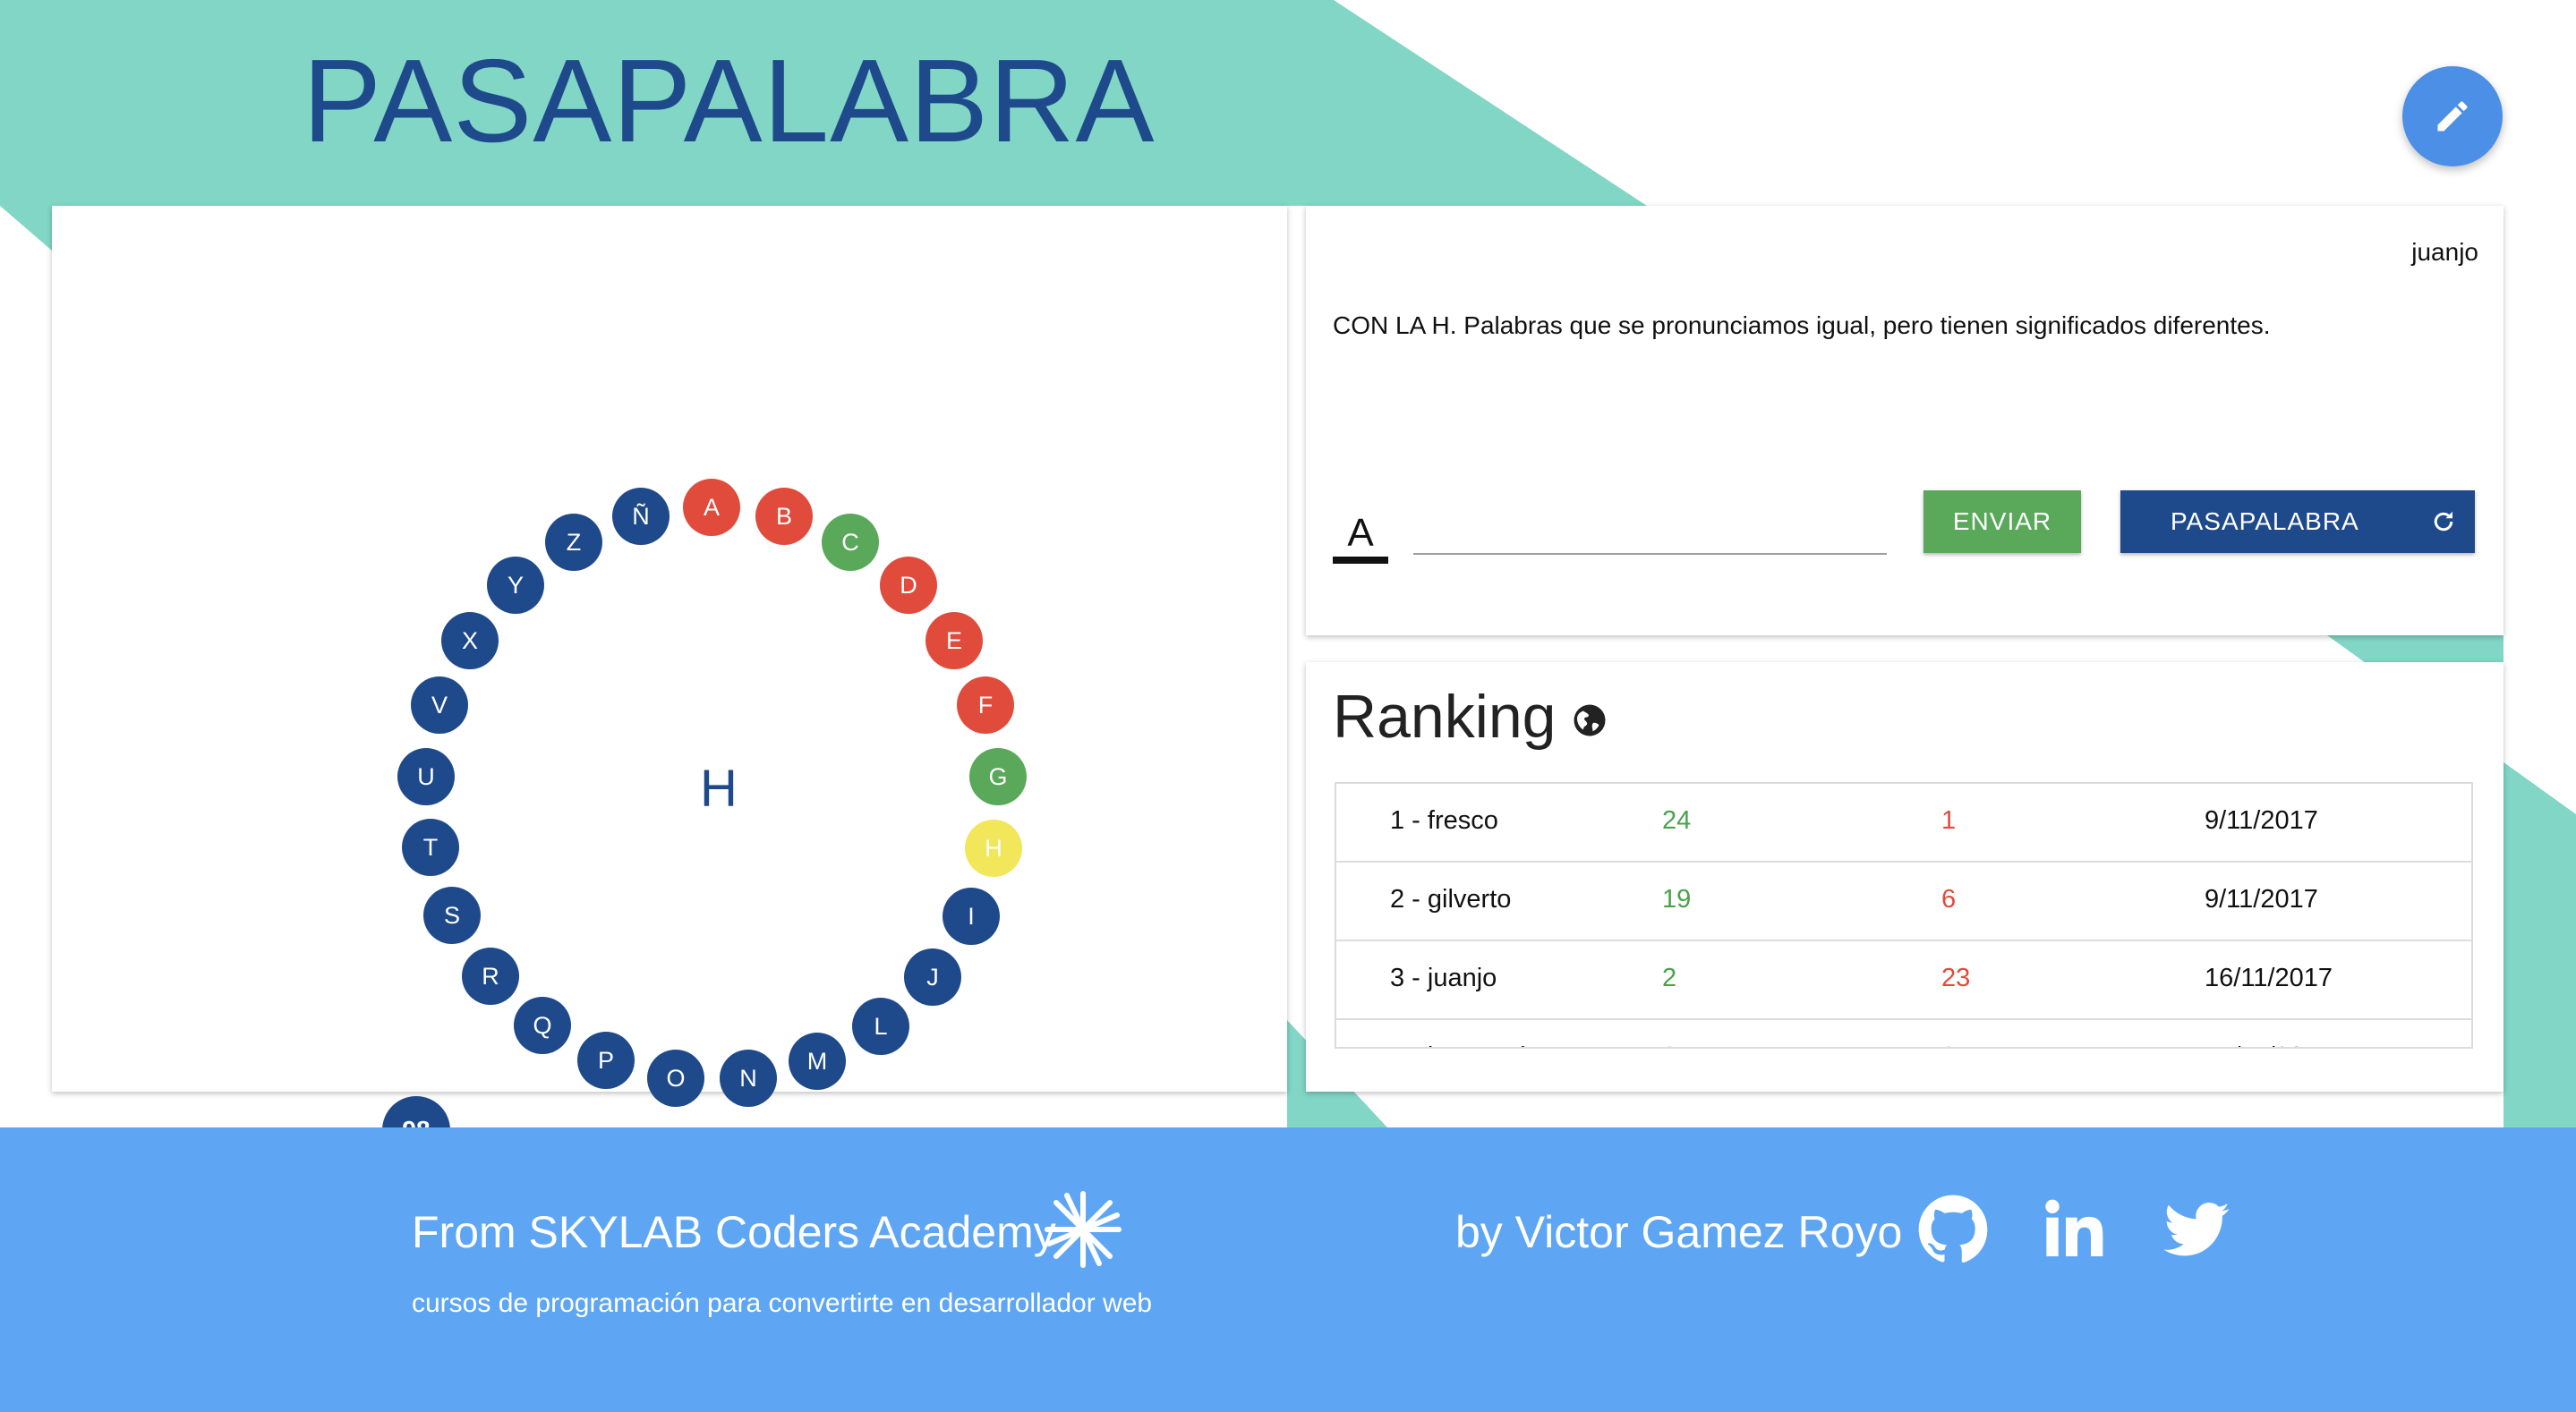  Describe the element at coordinates (452, 915) in the screenshot. I see `rosco-letter: S` at that location.